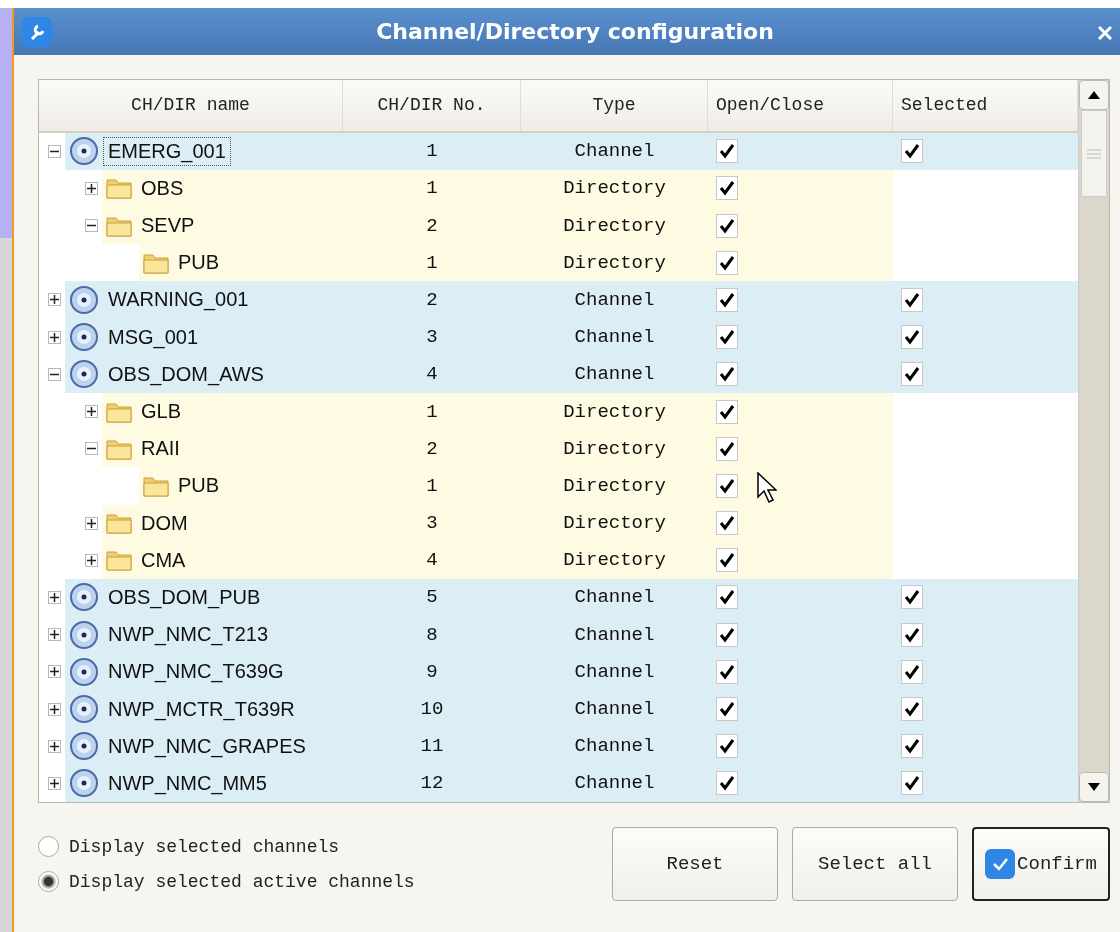 The width and height of the screenshot is (1120, 932). I want to click on tree-item: OBS, so click(162, 188).